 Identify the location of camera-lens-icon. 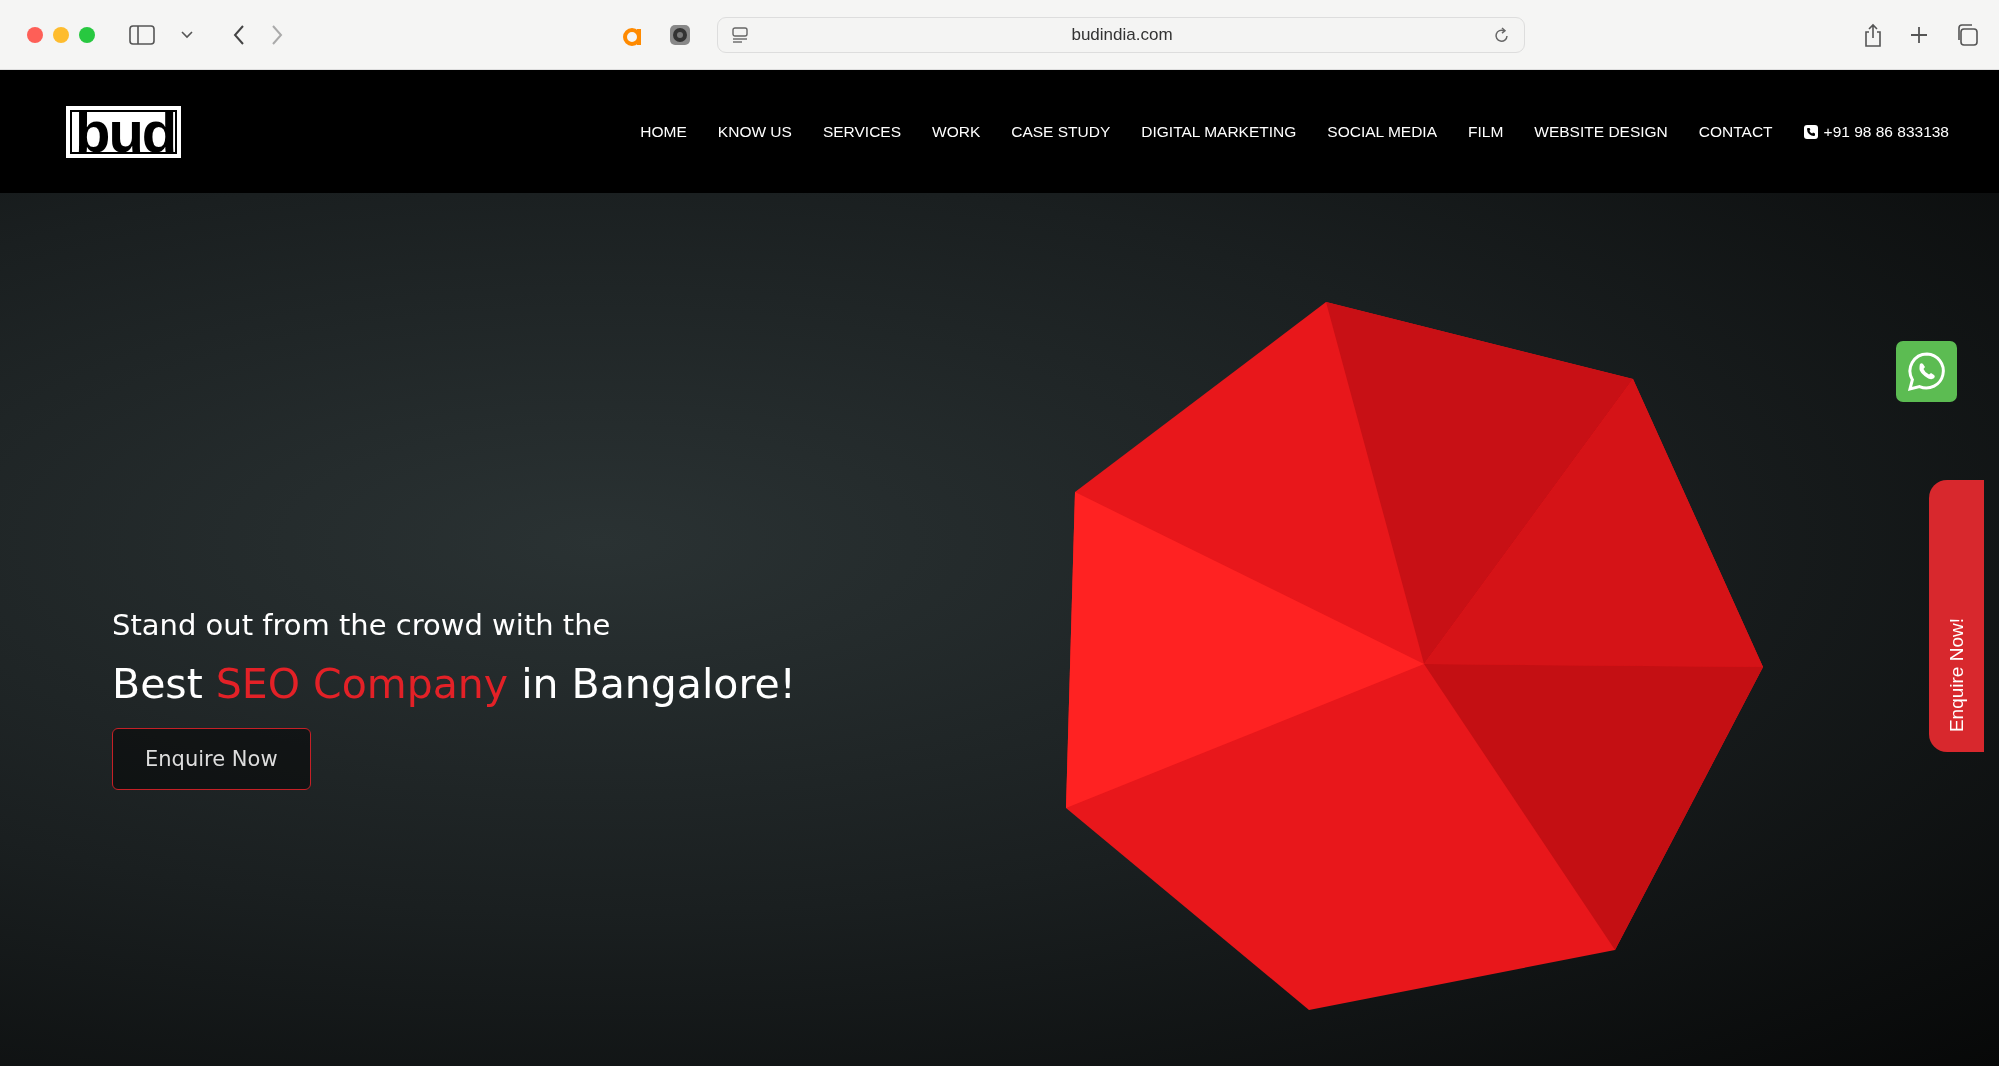
(680, 34).